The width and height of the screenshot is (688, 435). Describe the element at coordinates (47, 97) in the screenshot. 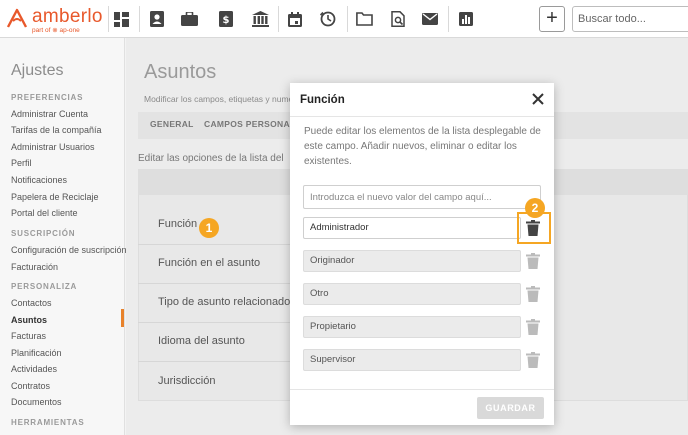

I see `sidebar-heading-preferencias: PREFERENCIAS` at that location.